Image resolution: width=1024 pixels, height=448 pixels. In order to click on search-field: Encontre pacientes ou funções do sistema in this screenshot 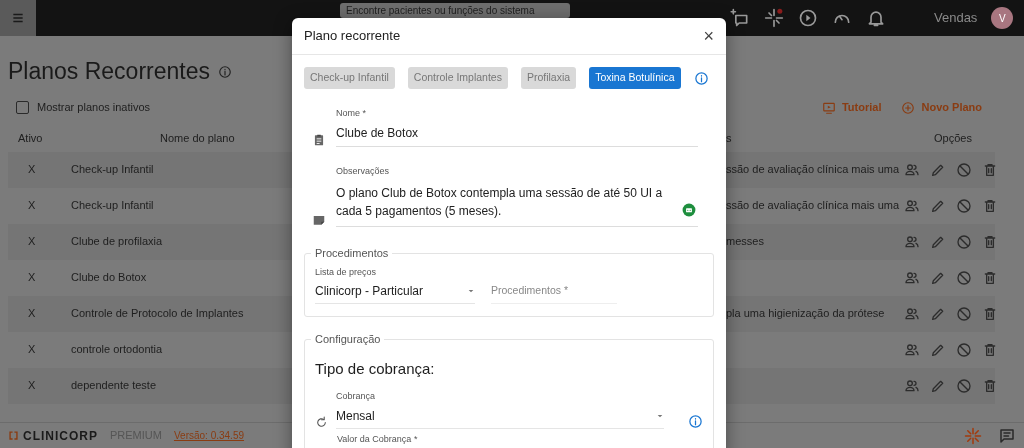, I will do `click(455, 10)`.